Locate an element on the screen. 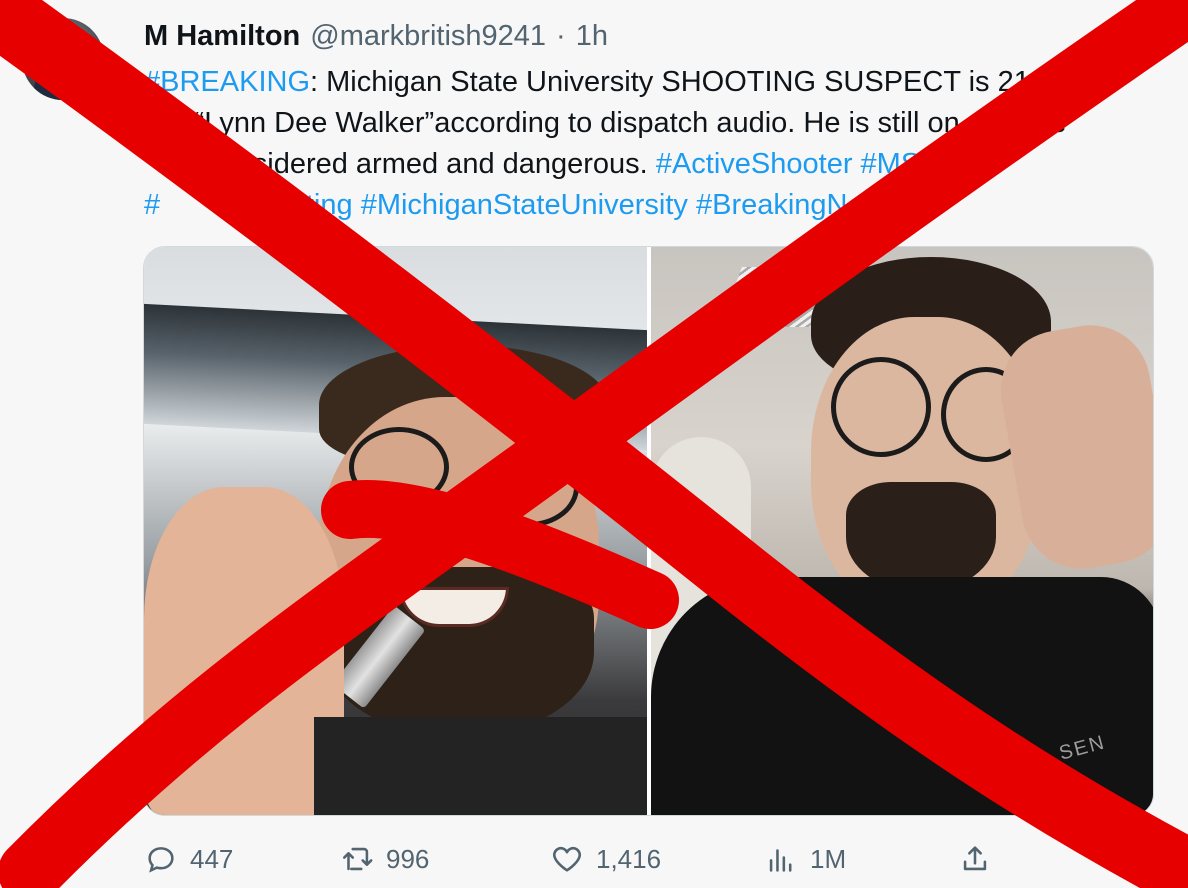 This screenshot has height=888, width=1188. retweet-icon is located at coordinates (357, 859).